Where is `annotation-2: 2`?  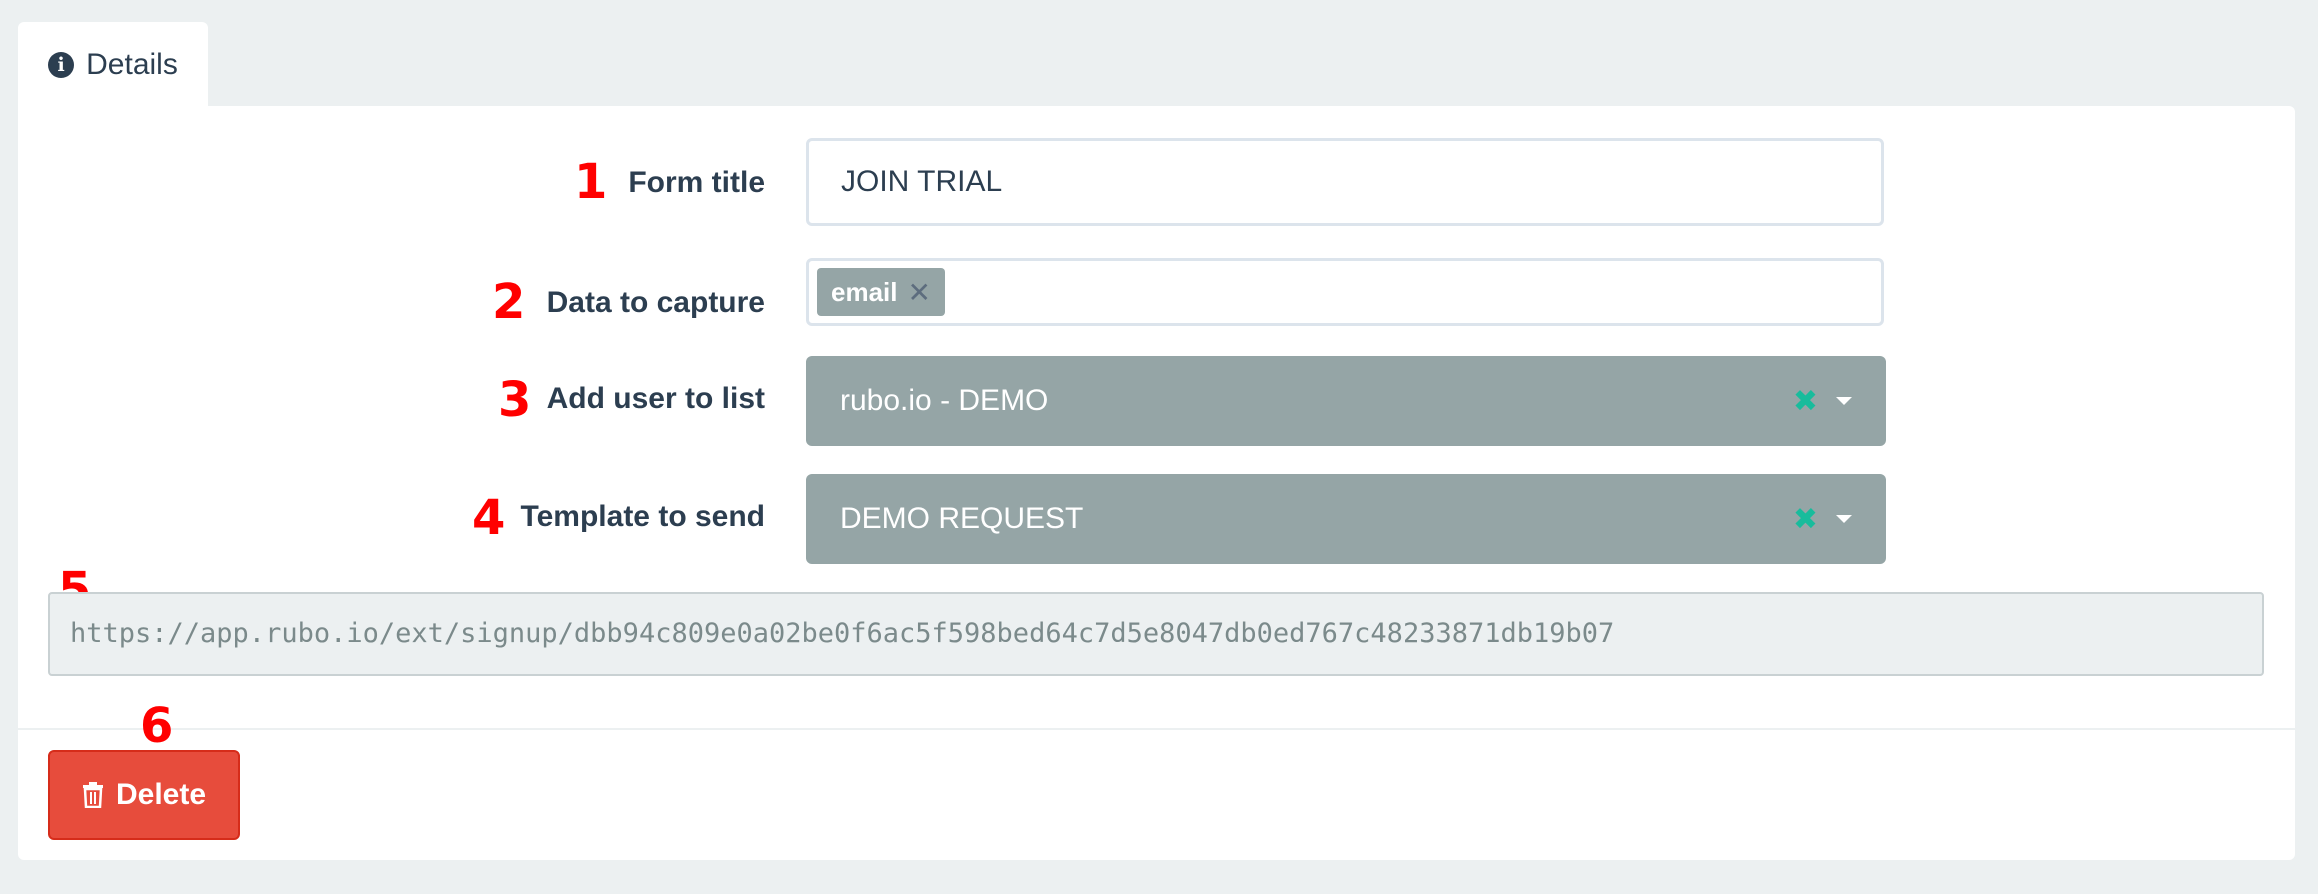 annotation-2: 2 is located at coordinates (509, 302).